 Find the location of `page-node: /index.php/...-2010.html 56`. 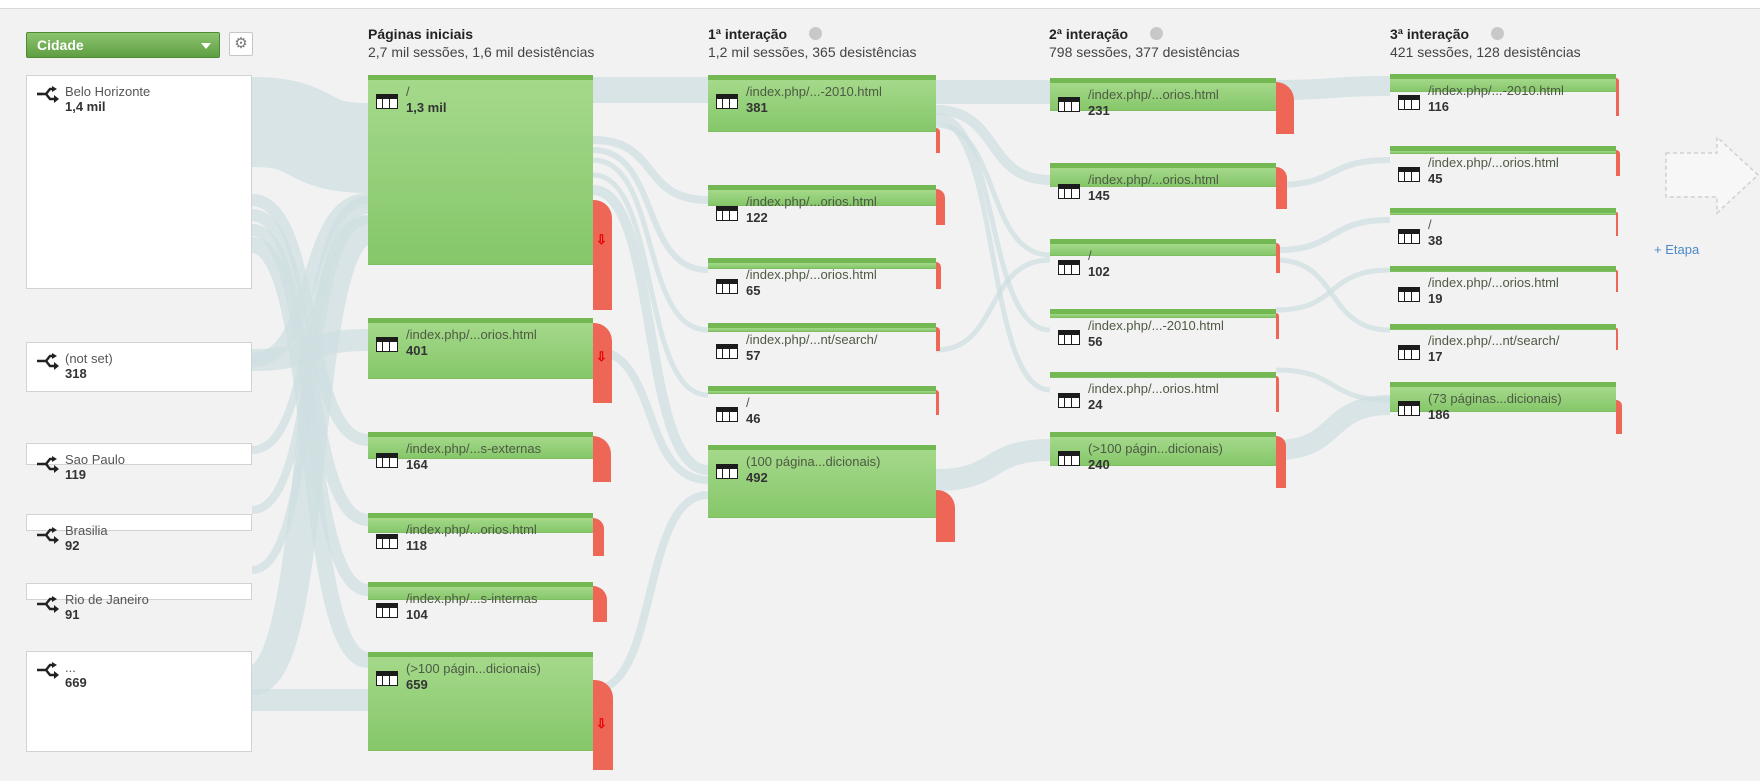

page-node: /index.php/...-2010.html 56 is located at coordinates (1163, 329).